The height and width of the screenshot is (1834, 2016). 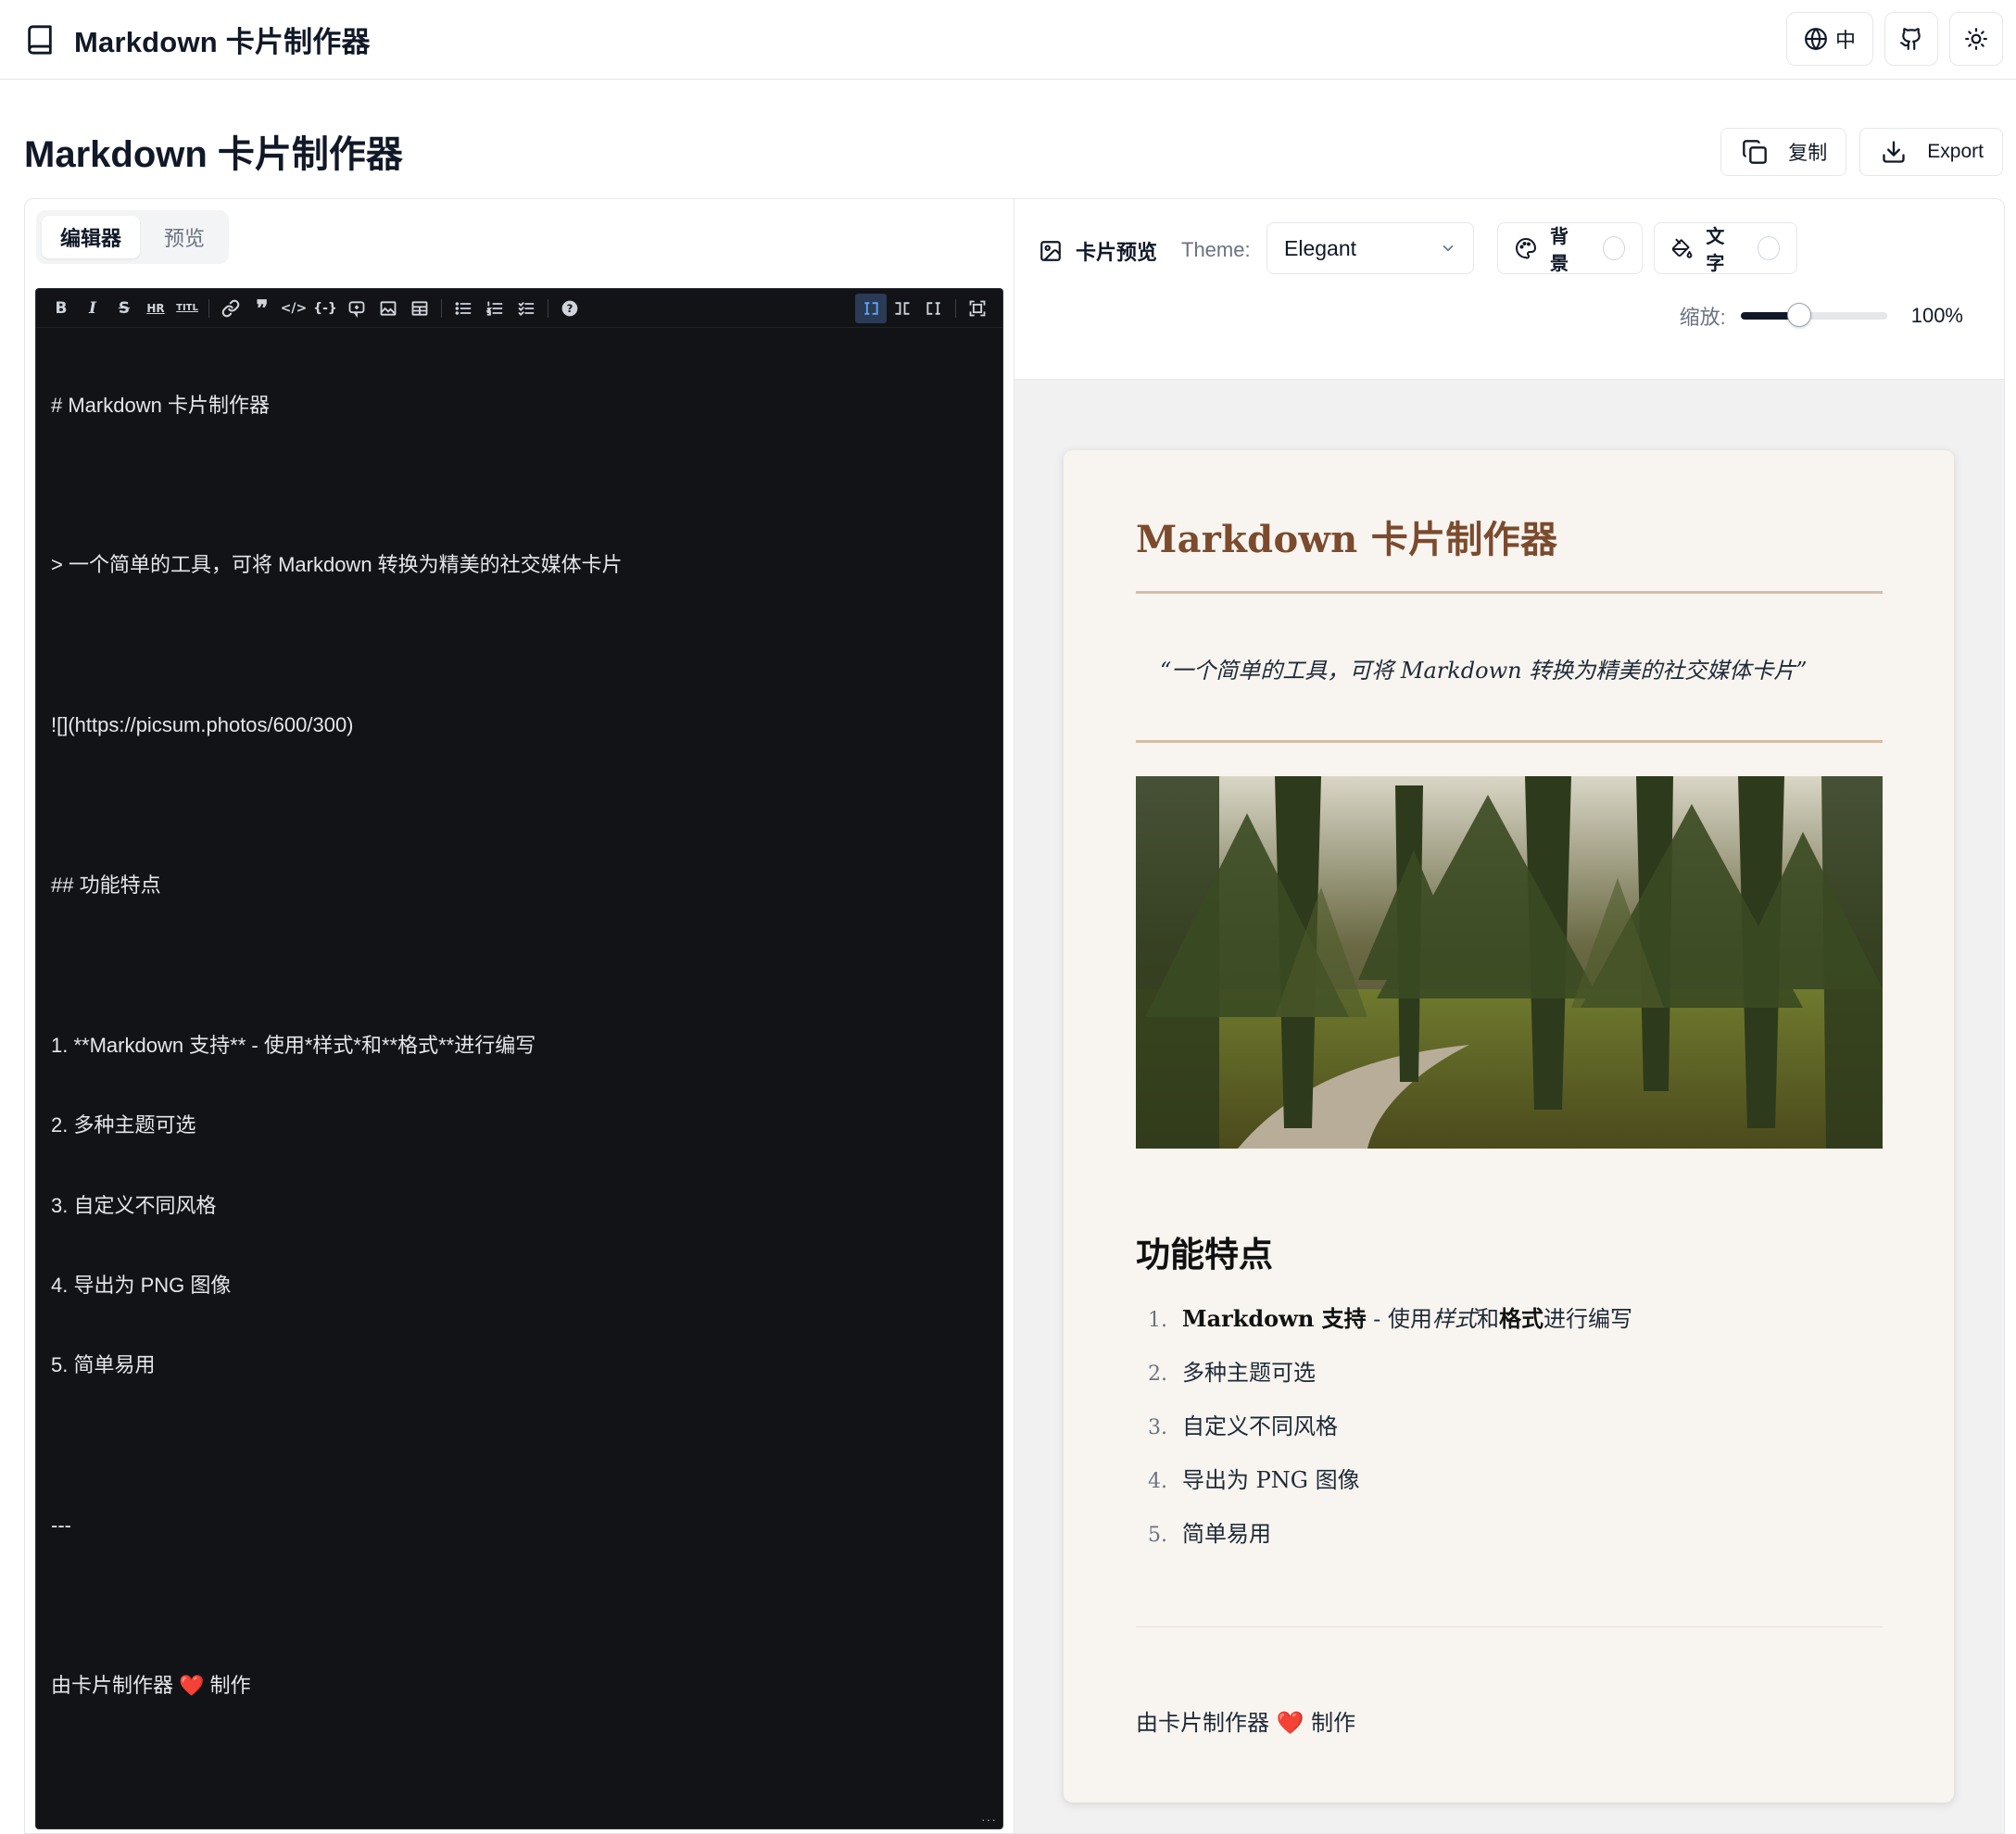 I want to click on list-number: 3., so click(x=1157, y=1427).